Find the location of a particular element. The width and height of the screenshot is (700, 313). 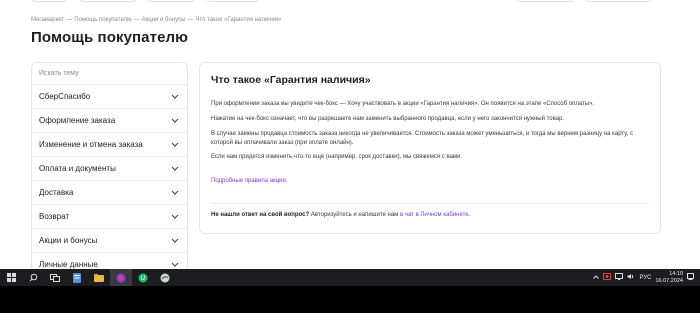

breadcrumb-current: Что такое «Гарантия наличия» is located at coordinates (238, 20).